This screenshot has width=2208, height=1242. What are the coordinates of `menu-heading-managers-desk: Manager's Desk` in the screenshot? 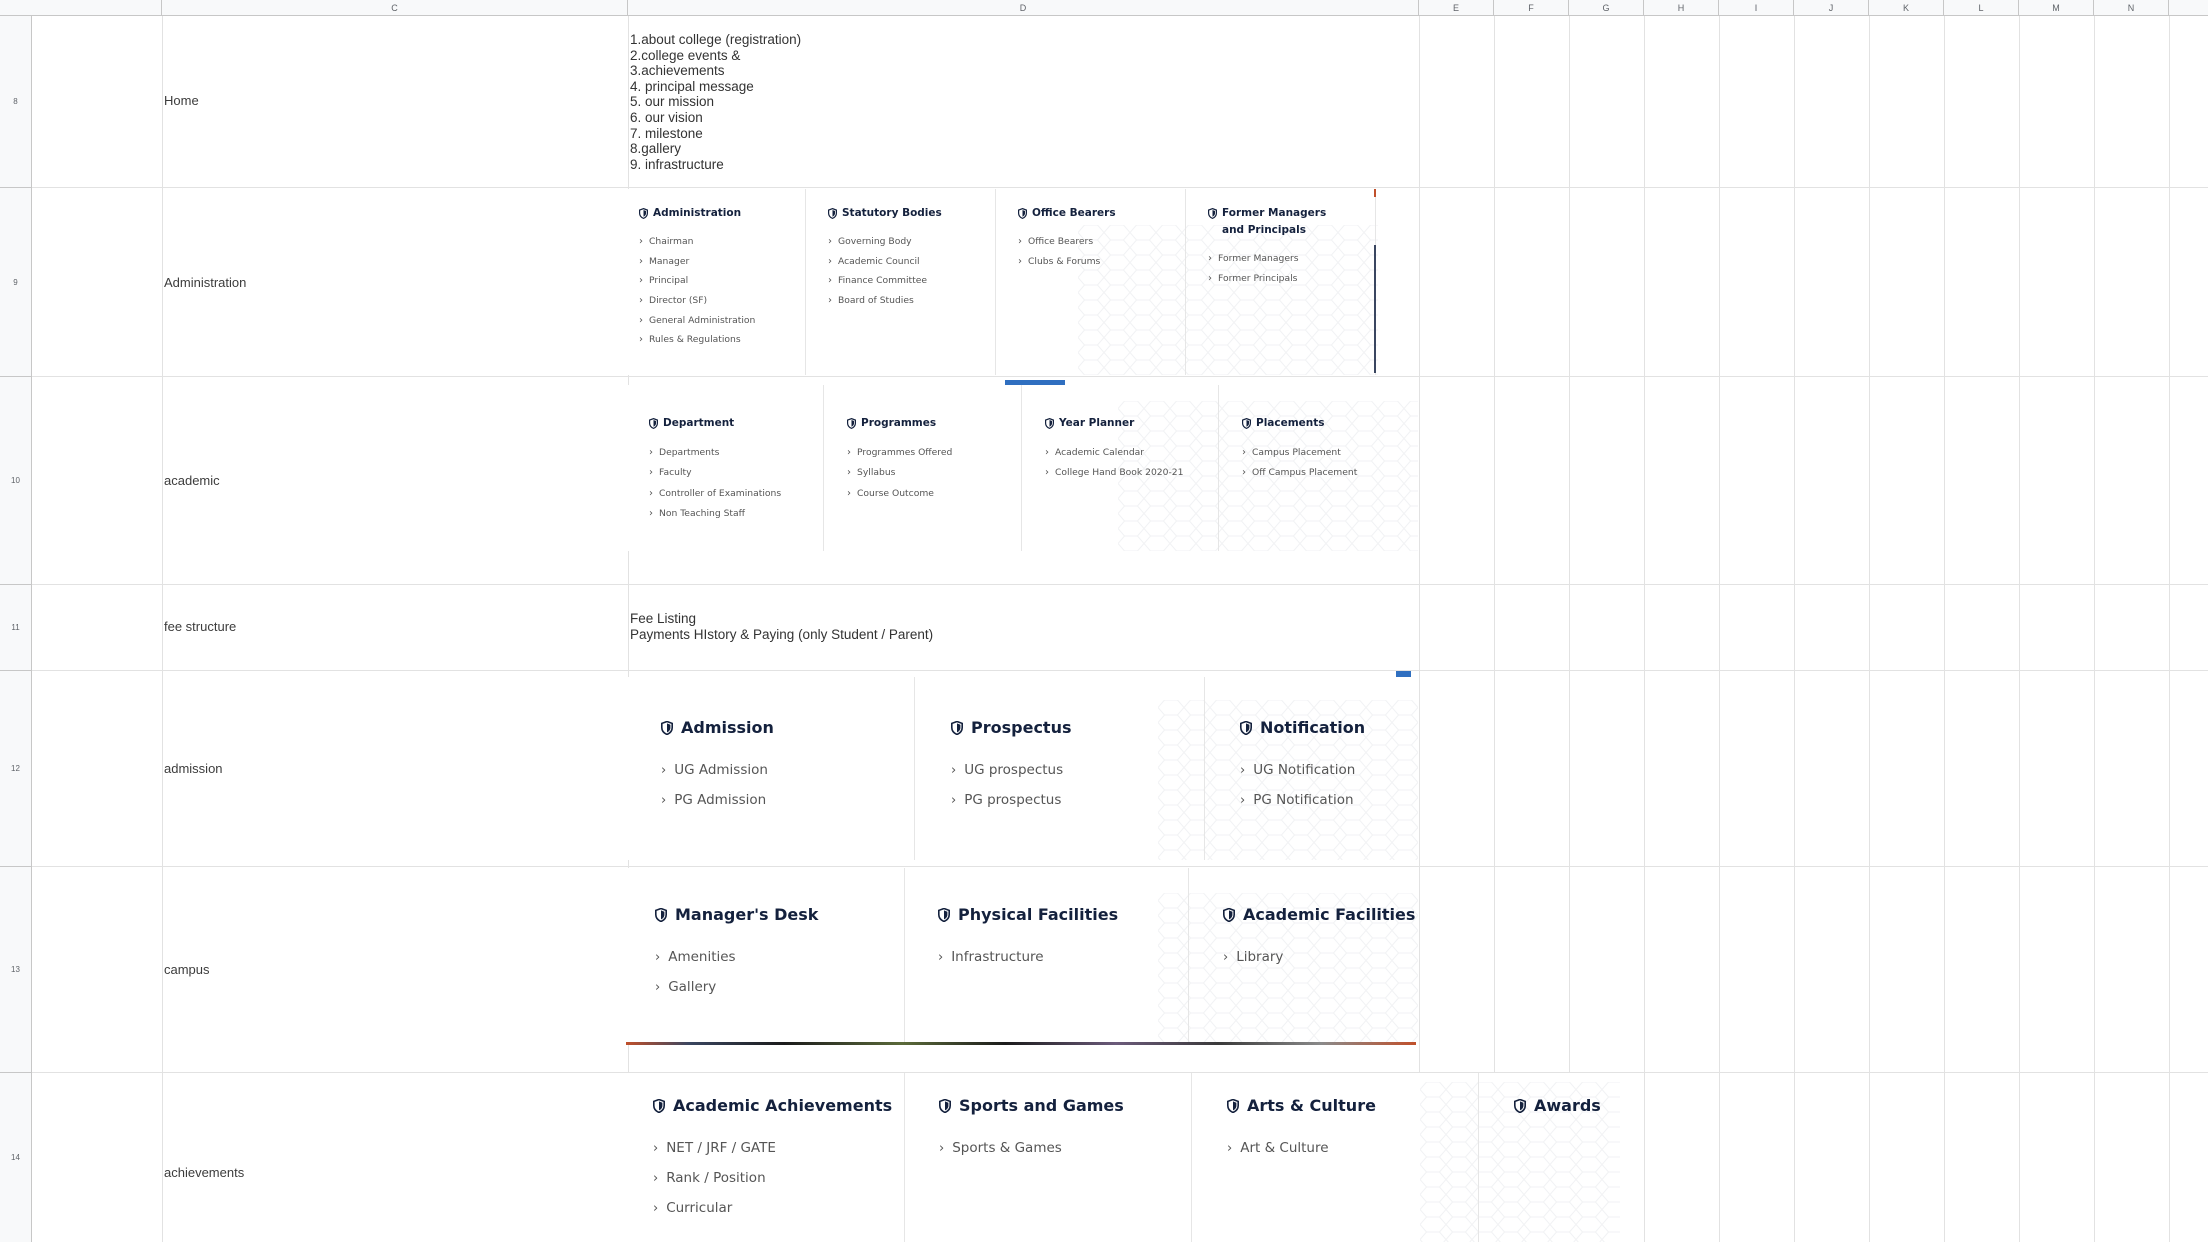 It's located at (779, 915).